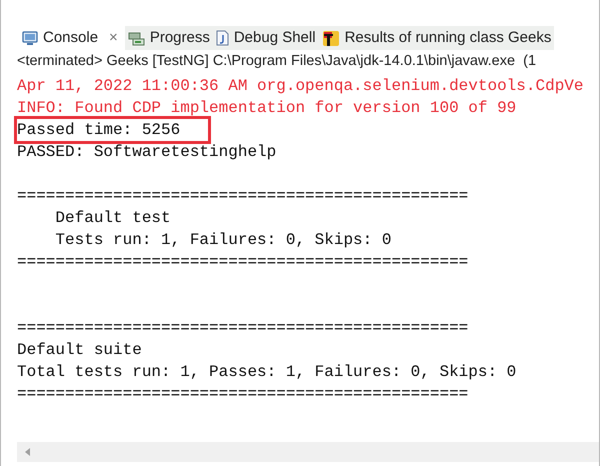 This screenshot has width=600, height=466. I want to click on console-line: Tests run: 1, Failures: 0, Skips: 0, so click(223, 240).